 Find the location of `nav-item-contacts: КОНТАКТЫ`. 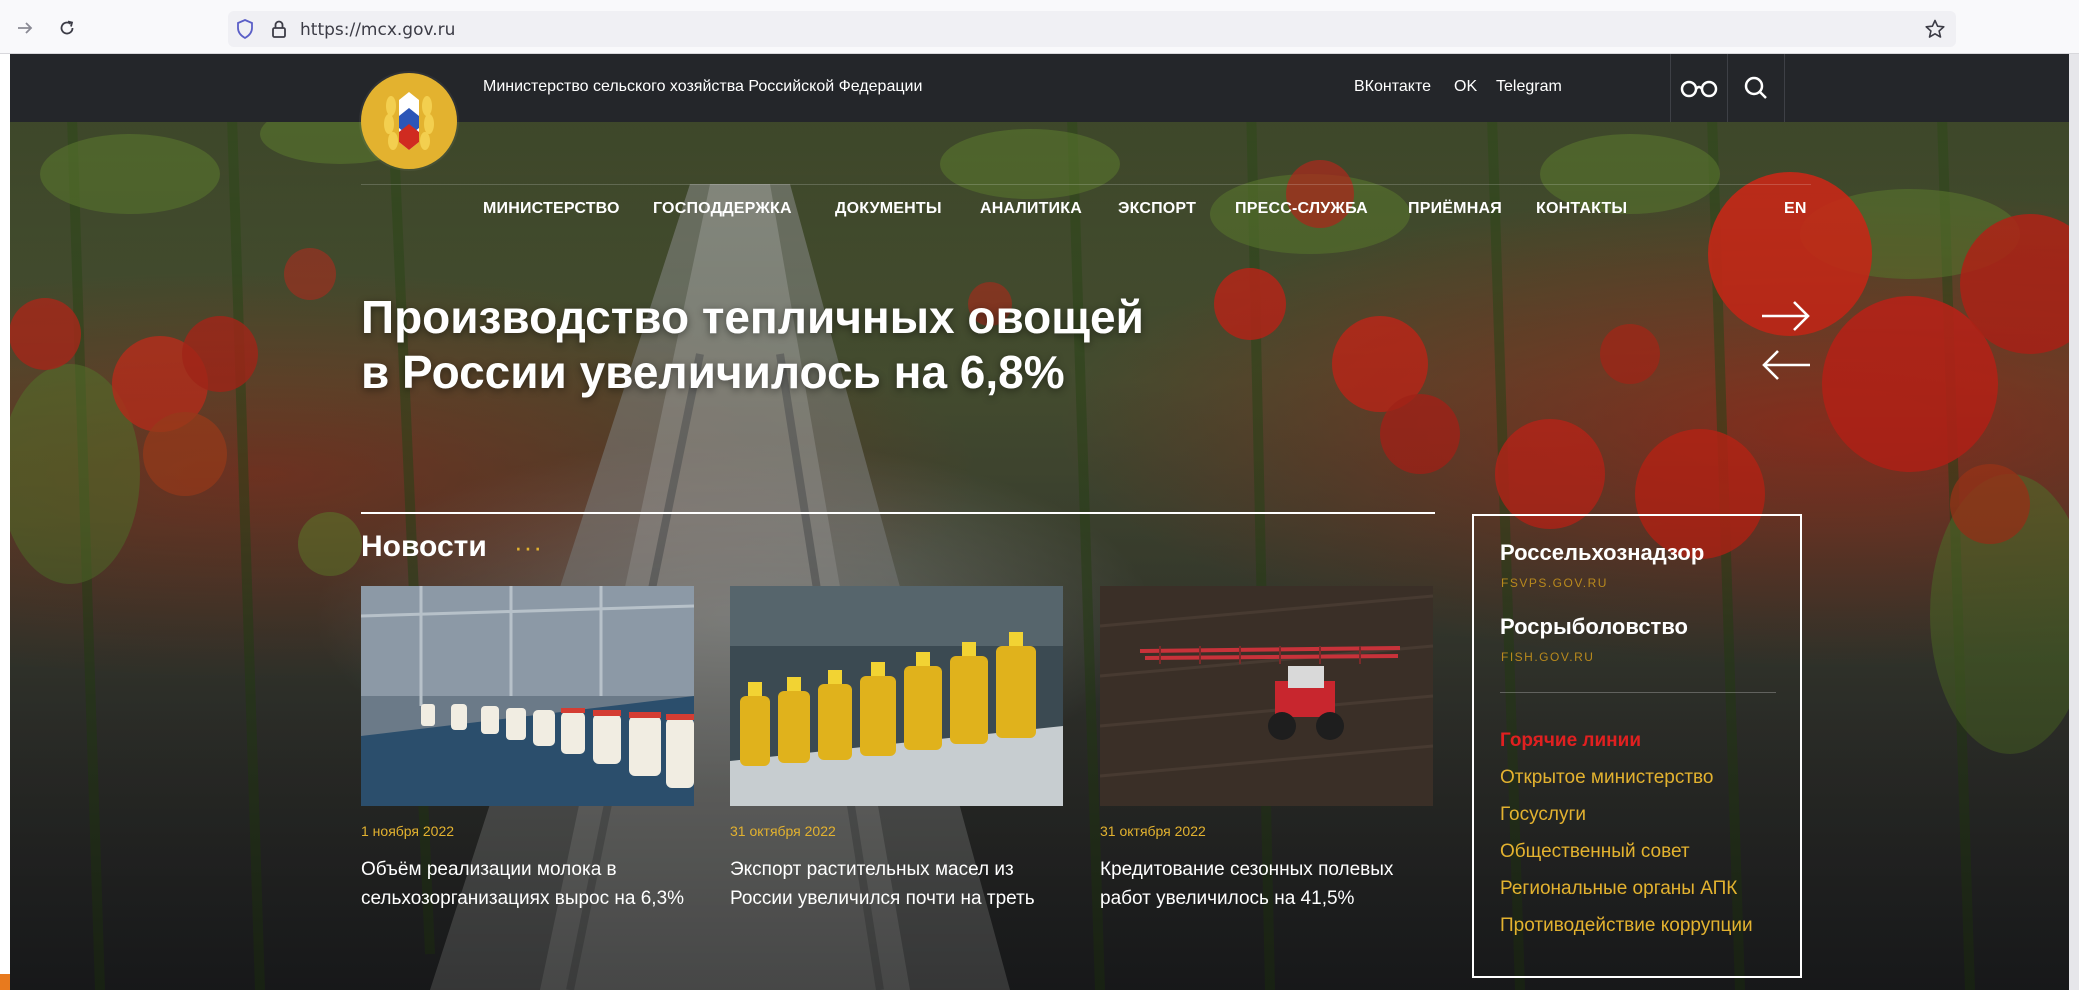

nav-item-contacts: КОНТАКТЫ is located at coordinates (1581, 209).